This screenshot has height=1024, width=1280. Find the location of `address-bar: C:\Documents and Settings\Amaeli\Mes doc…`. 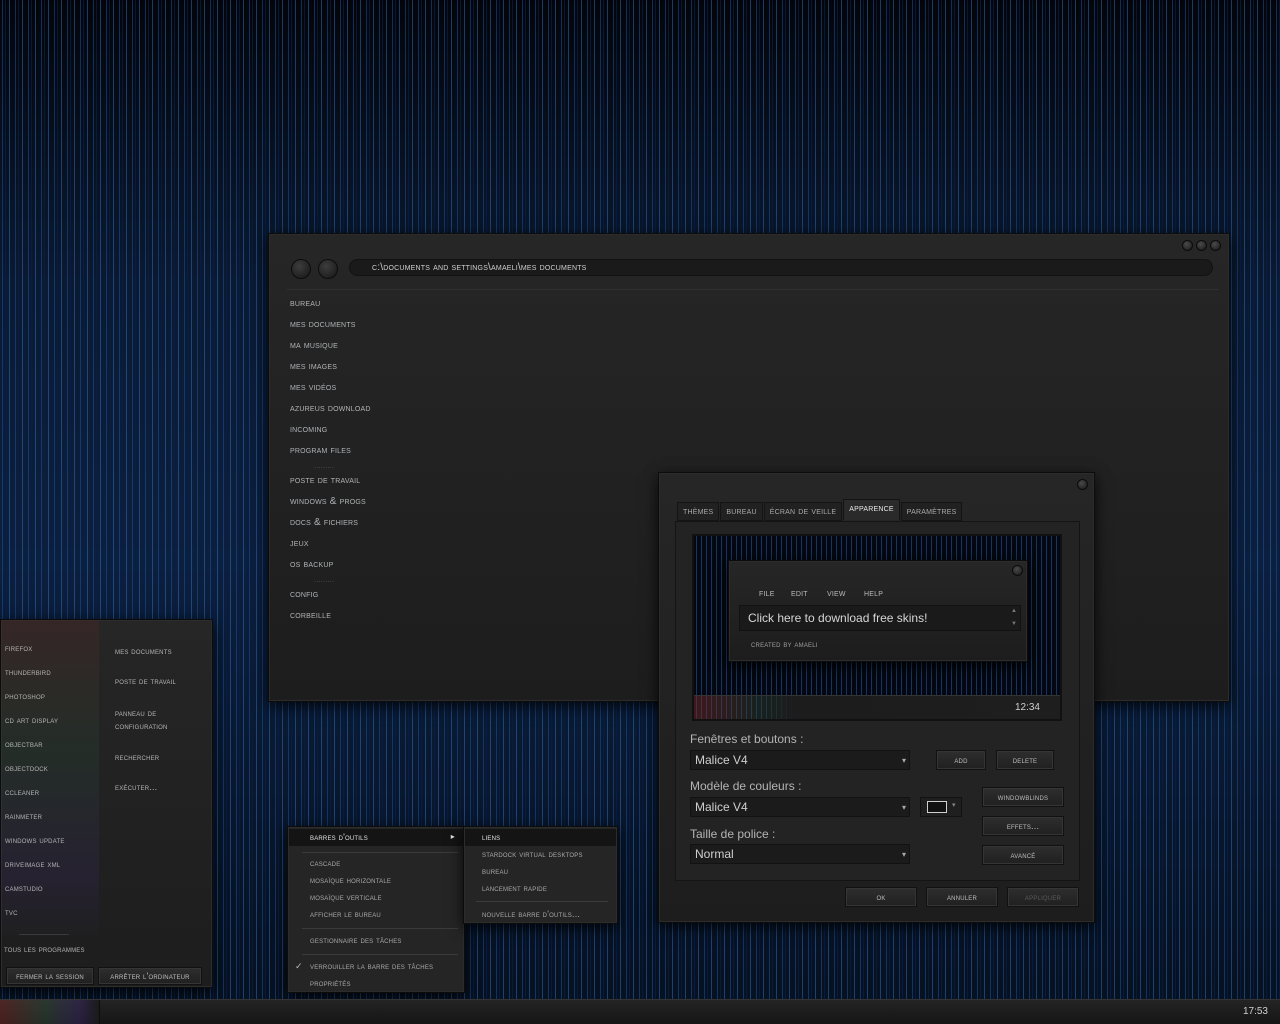

address-bar: C:\Documents and Settings\Amaeli\Mes doc… is located at coordinates (781, 267).